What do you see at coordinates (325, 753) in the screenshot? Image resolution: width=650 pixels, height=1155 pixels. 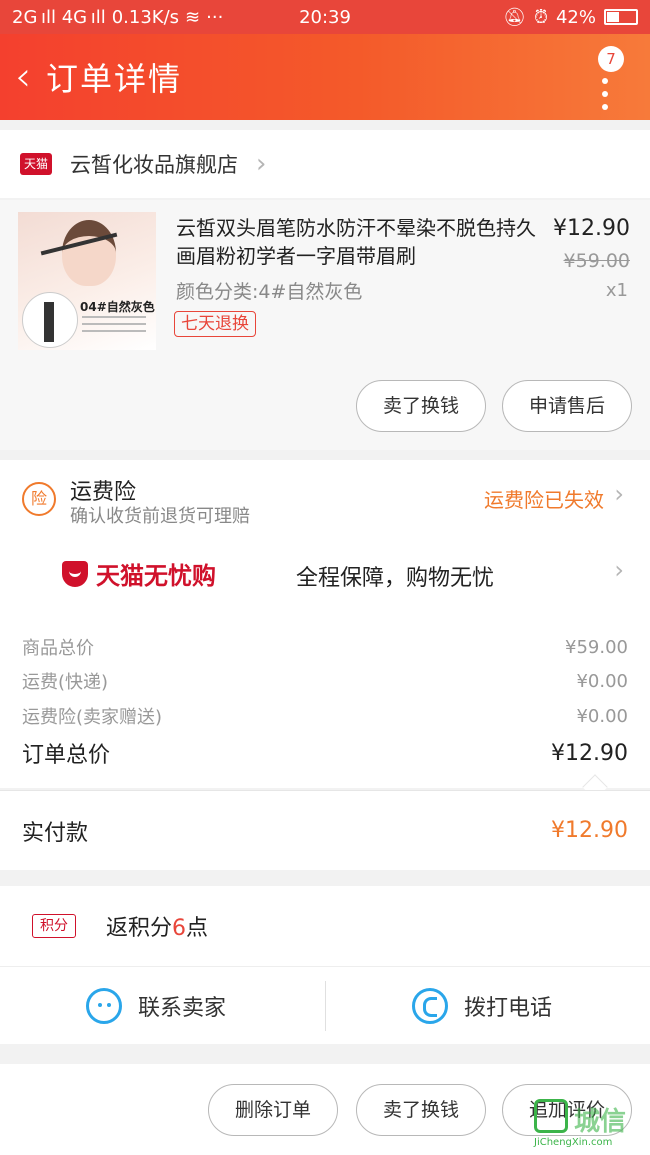 I see `order-total-row: 订单总价 ¥12.90` at bounding box center [325, 753].